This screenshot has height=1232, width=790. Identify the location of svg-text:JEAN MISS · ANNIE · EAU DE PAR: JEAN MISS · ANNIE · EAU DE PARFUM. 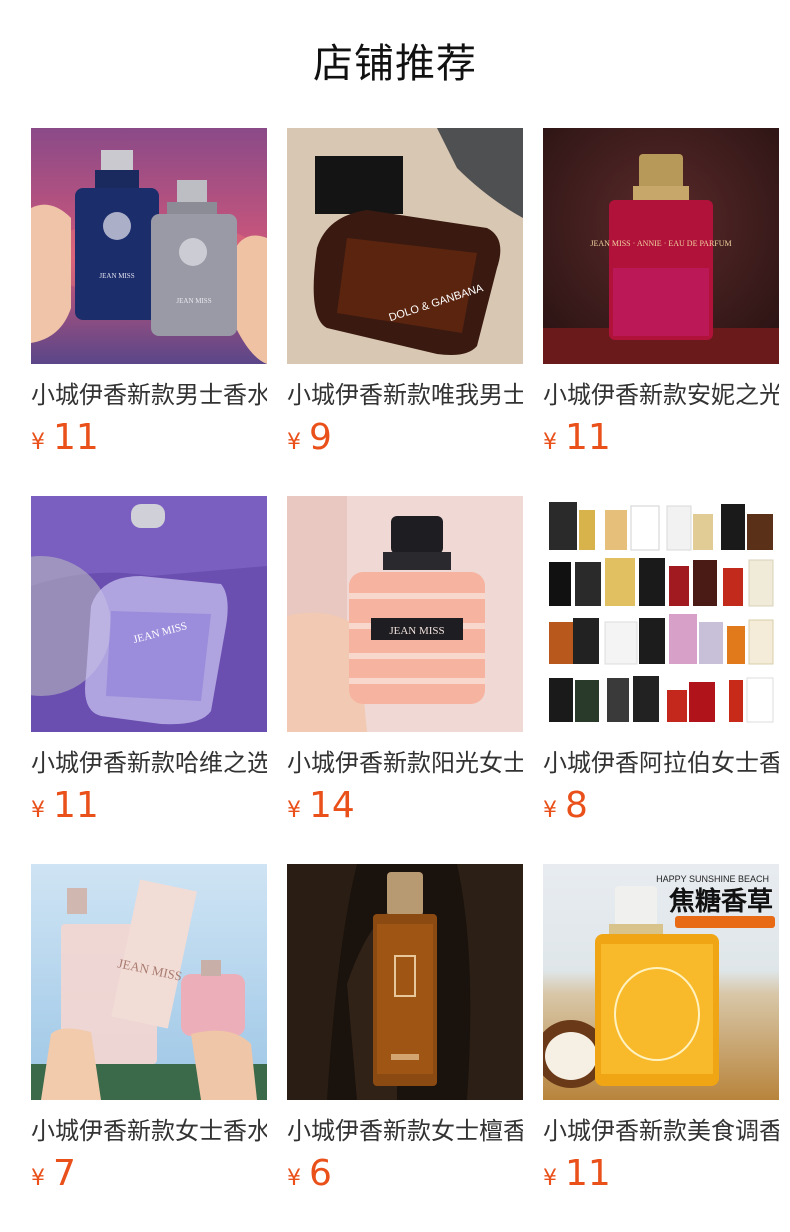
(660, 243).